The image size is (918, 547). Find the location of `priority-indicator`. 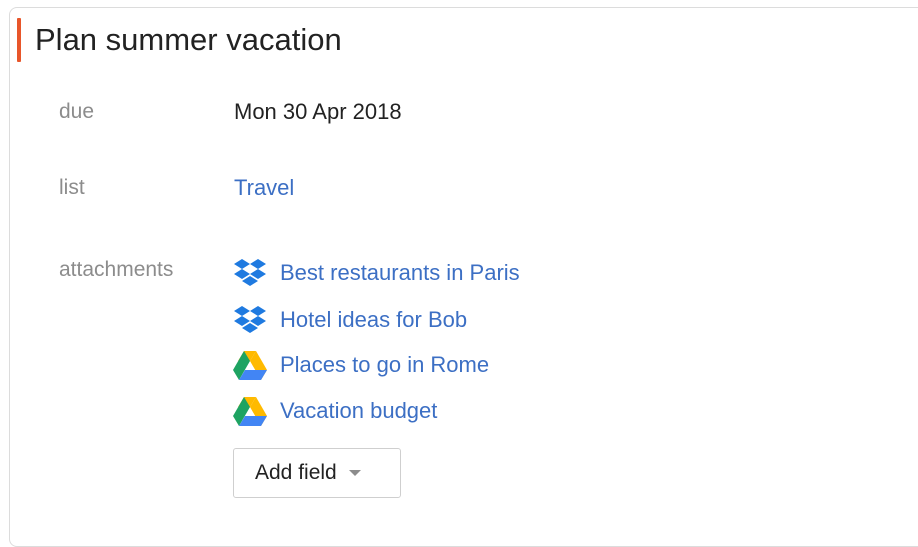

priority-indicator is located at coordinates (19, 40).